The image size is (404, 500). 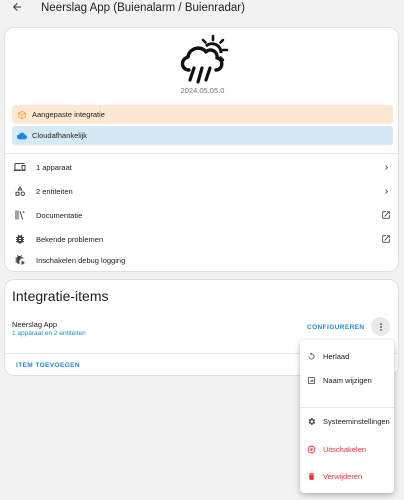 What do you see at coordinates (311, 421) in the screenshot?
I see `cog-icon` at bounding box center [311, 421].